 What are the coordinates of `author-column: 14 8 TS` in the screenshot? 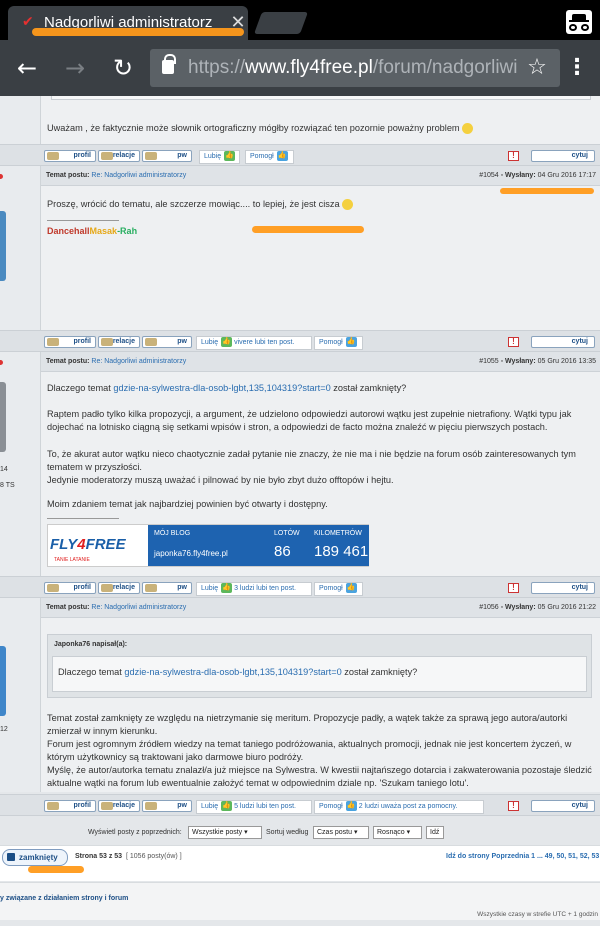 It's located at (20, 464).